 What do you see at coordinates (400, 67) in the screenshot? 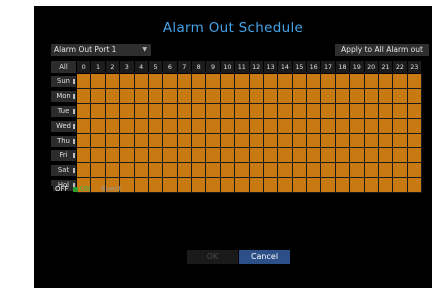
I see `hour-header-22: 22` at bounding box center [400, 67].